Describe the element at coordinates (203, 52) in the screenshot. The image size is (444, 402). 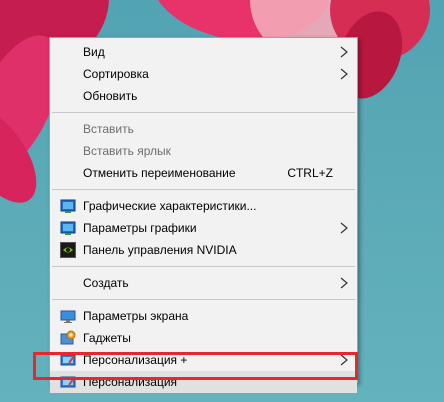
I see `menu-item-view: Вид` at that location.